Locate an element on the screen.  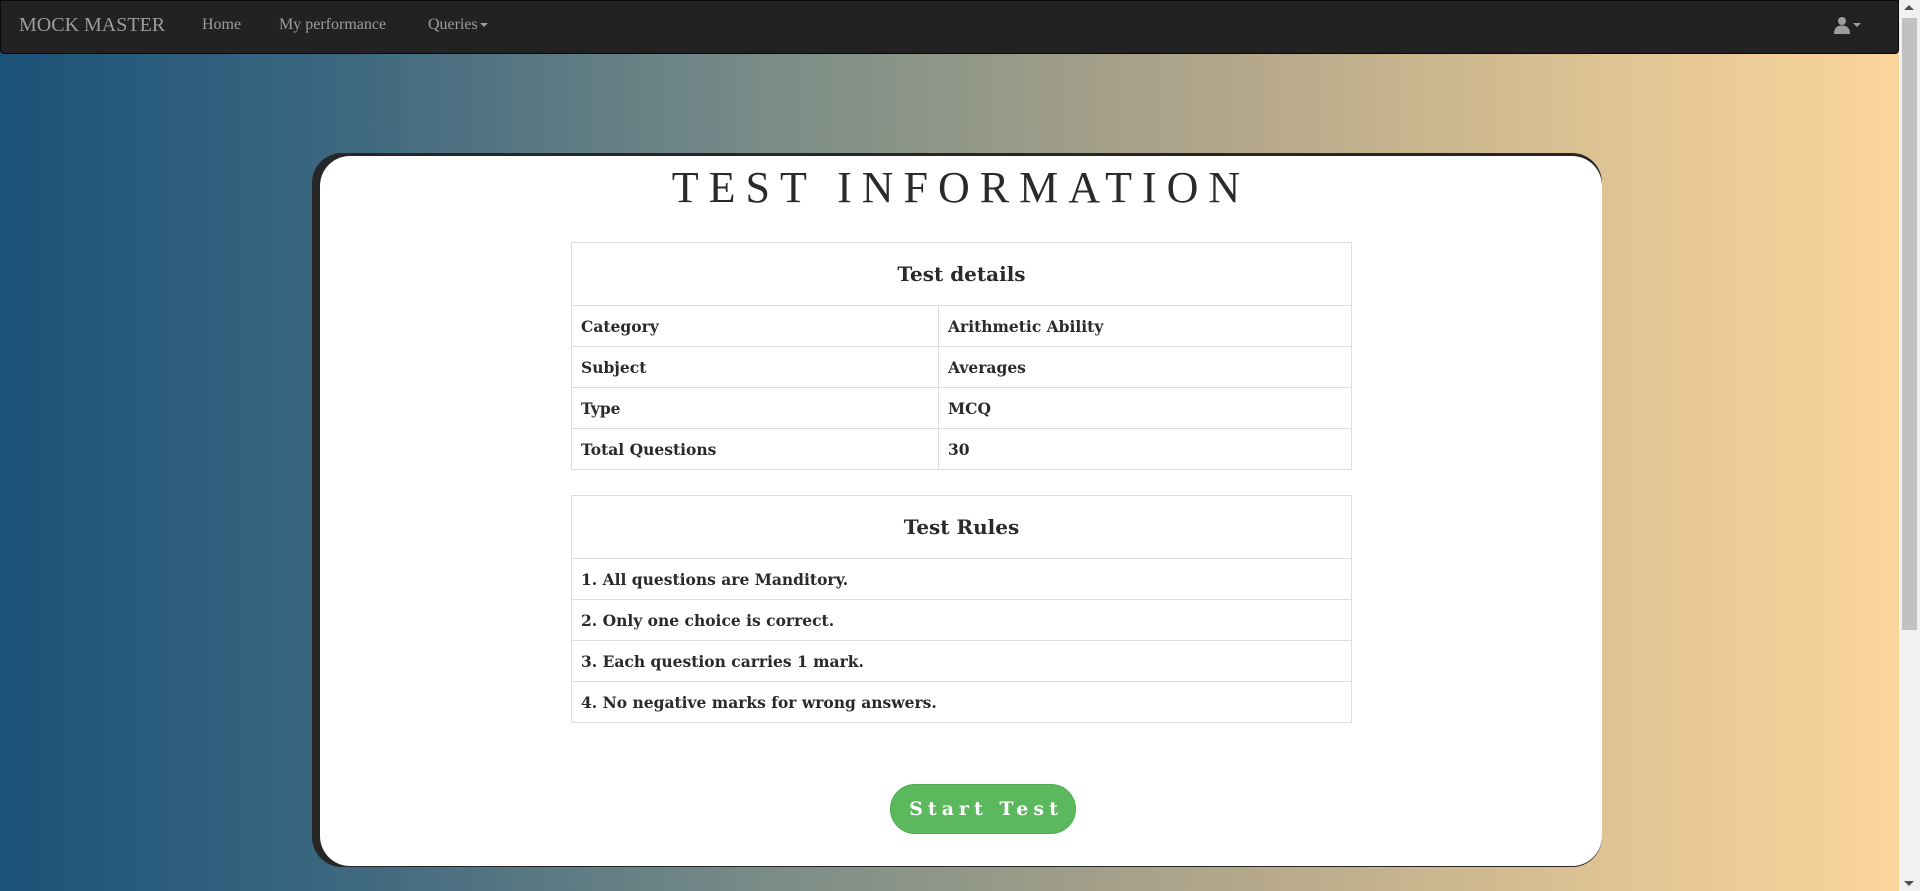
page-title: TEST INFORMATION is located at coordinates (961, 187).